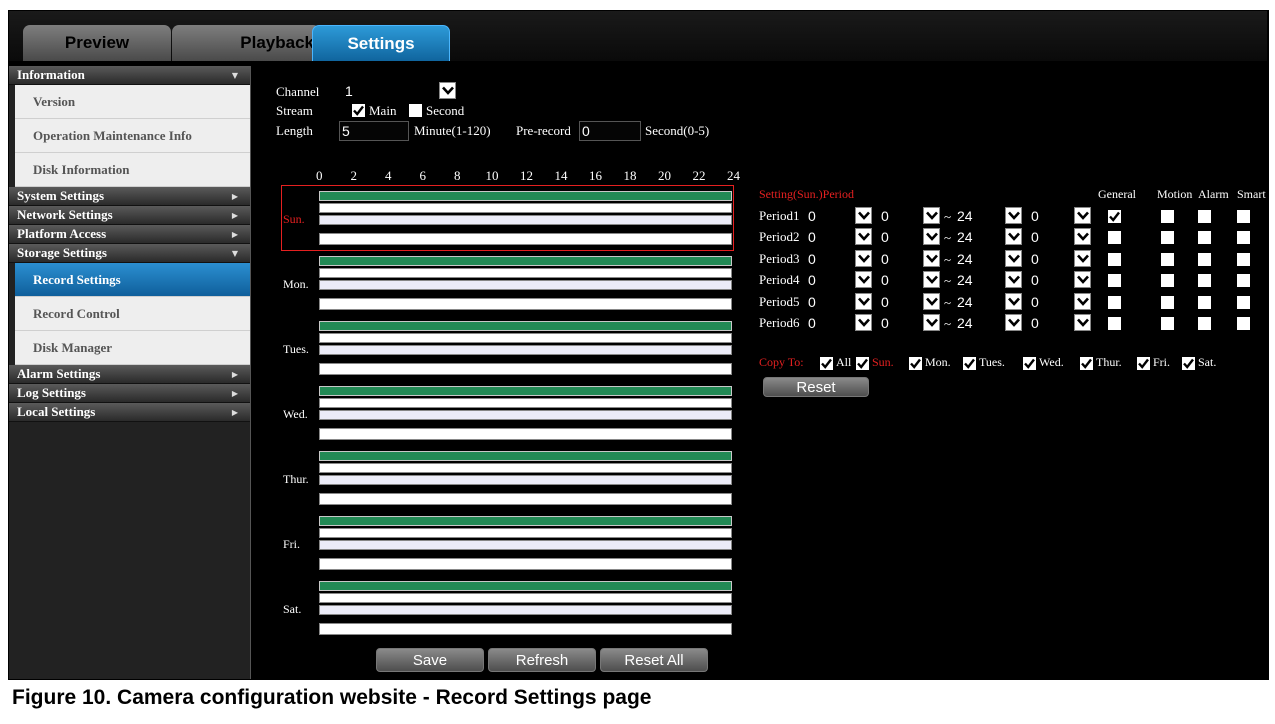  I want to click on reset-button: Reset, so click(816, 387).